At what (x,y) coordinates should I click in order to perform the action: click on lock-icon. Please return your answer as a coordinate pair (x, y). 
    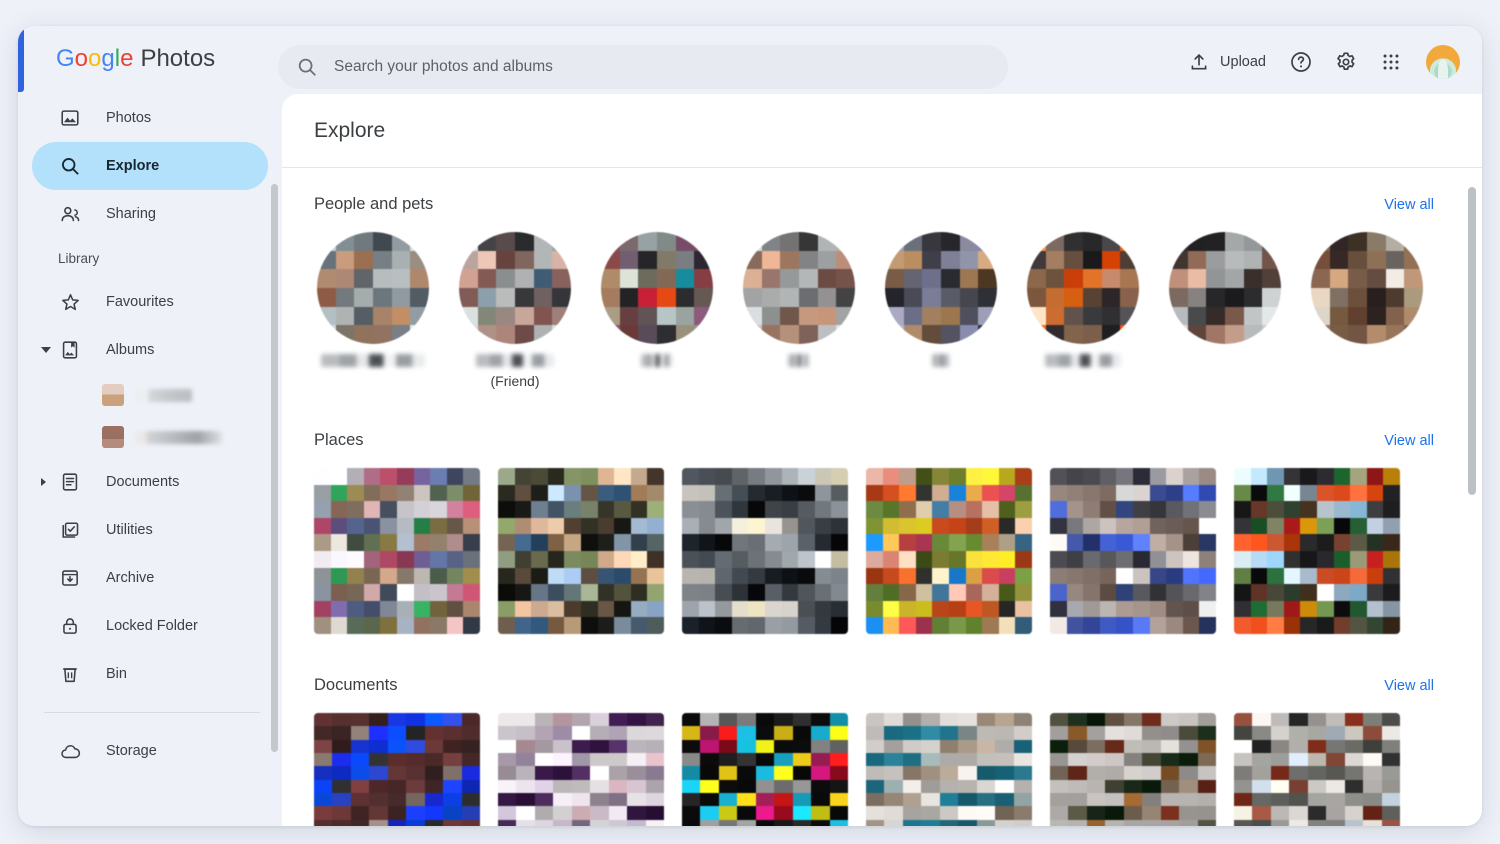
    Looking at the image, I should click on (70, 626).